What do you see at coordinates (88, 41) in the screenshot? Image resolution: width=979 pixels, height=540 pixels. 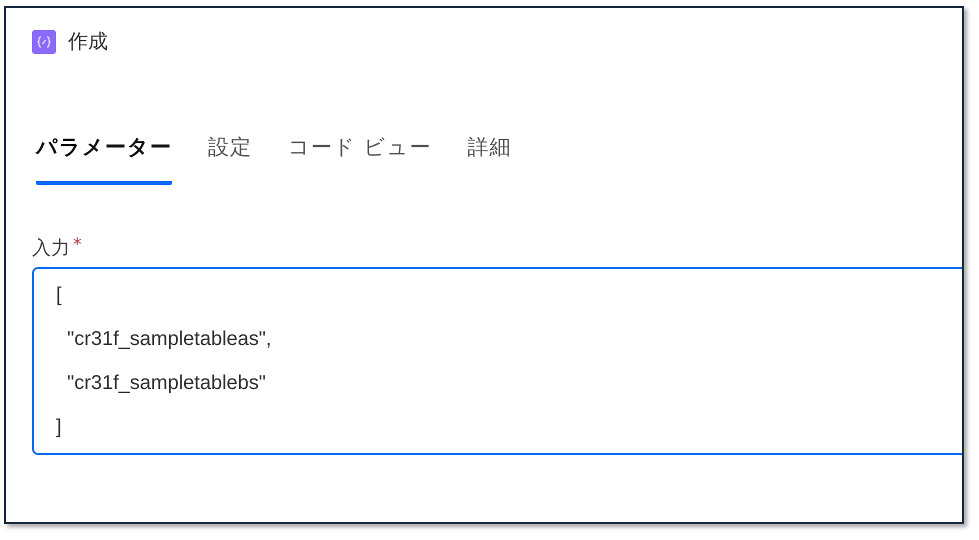 I see `panel-title: 作成` at bounding box center [88, 41].